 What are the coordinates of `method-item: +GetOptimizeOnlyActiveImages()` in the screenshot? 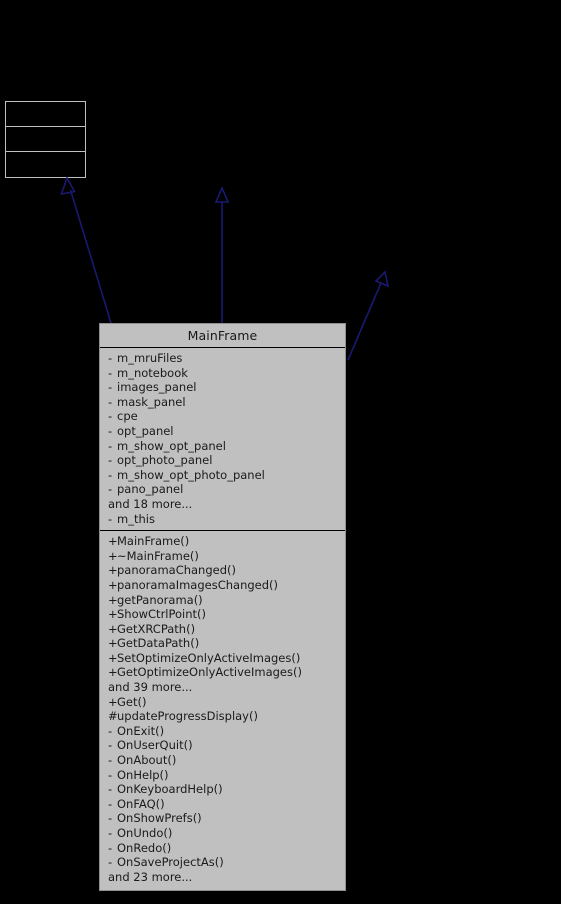 It's located at (222, 672).